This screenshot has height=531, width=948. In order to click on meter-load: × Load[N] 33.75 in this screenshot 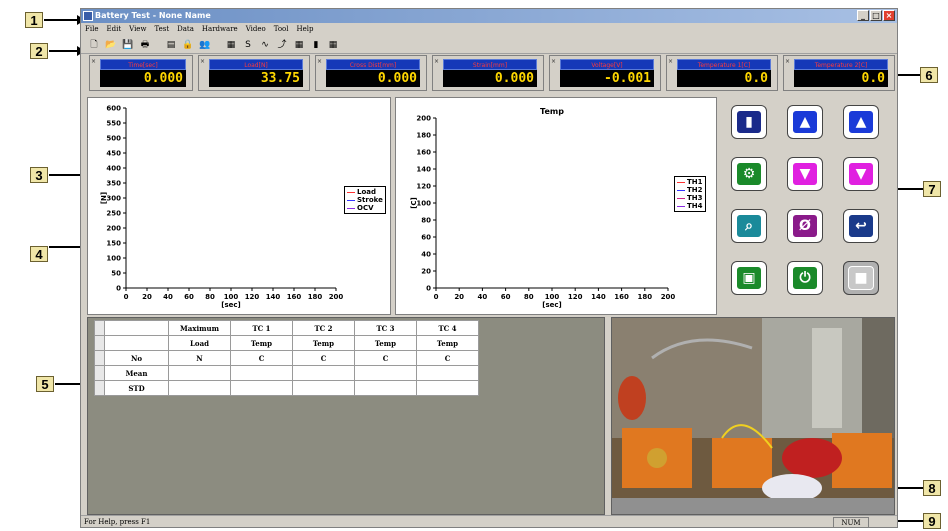, I will do `click(254, 73)`.